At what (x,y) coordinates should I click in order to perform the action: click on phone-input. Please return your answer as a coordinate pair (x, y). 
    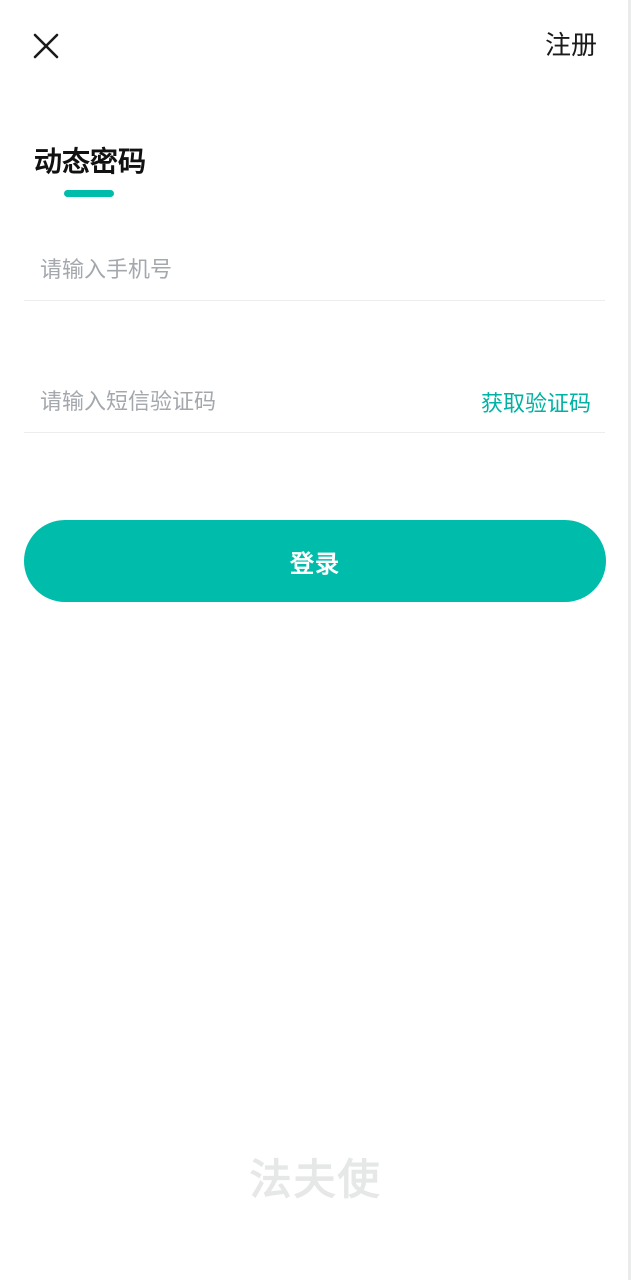
    Looking at the image, I should click on (314, 270).